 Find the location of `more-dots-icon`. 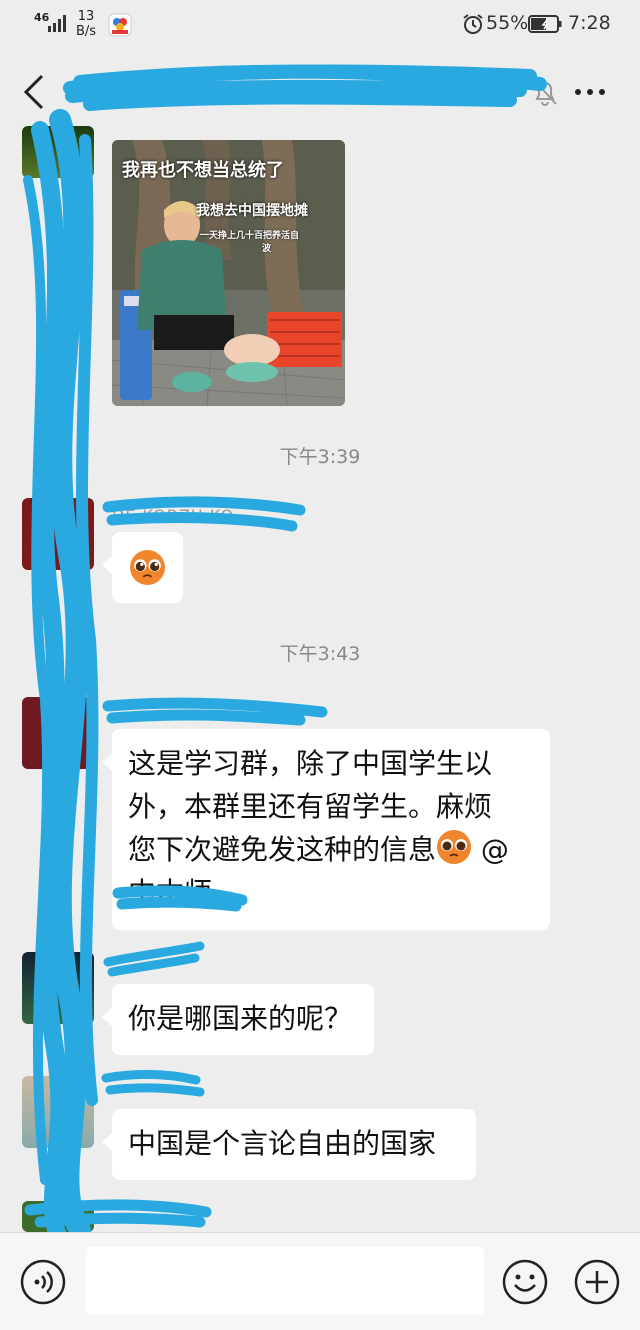

more-dots-icon is located at coordinates (590, 92).